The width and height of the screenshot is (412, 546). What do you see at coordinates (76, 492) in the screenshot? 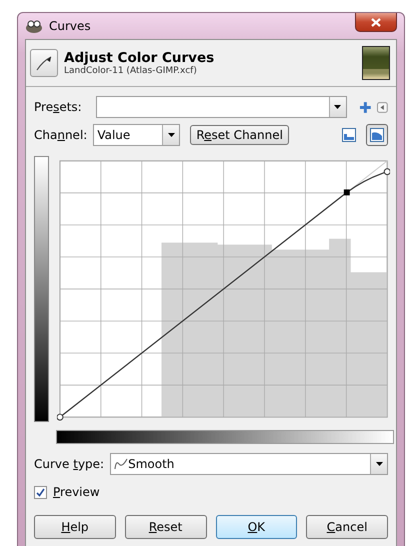
I see `preview-label: Preview` at bounding box center [76, 492].